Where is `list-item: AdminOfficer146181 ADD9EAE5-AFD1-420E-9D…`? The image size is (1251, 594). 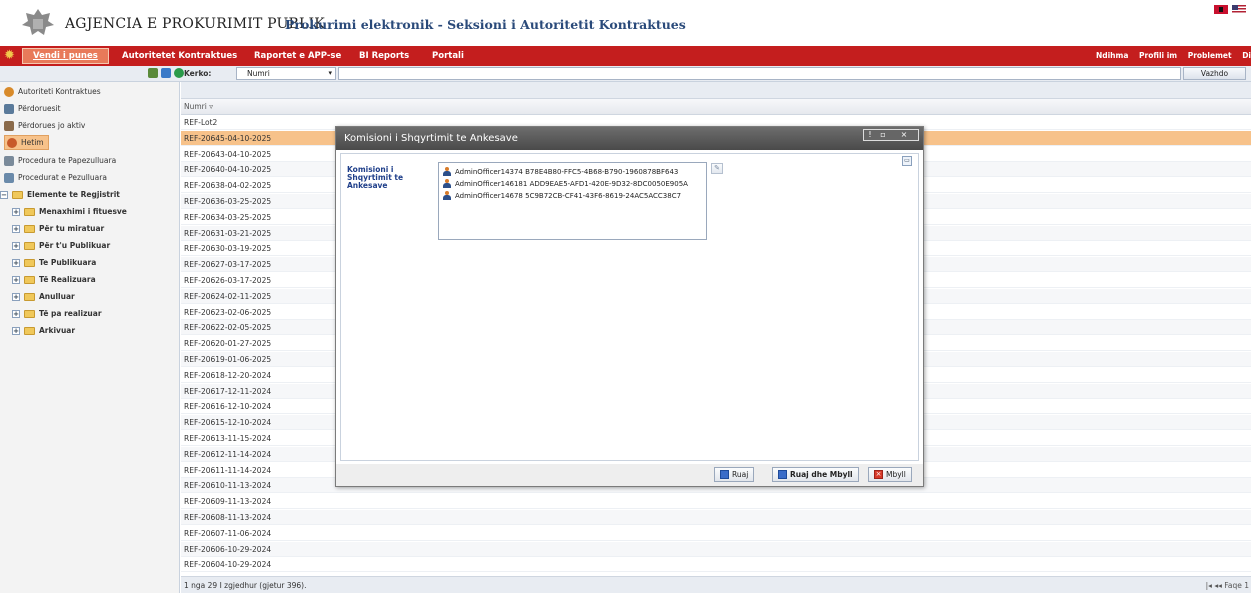 list-item: AdminOfficer146181 ADD9EAE5-AFD1-420E-9D… is located at coordinates (565, 183).